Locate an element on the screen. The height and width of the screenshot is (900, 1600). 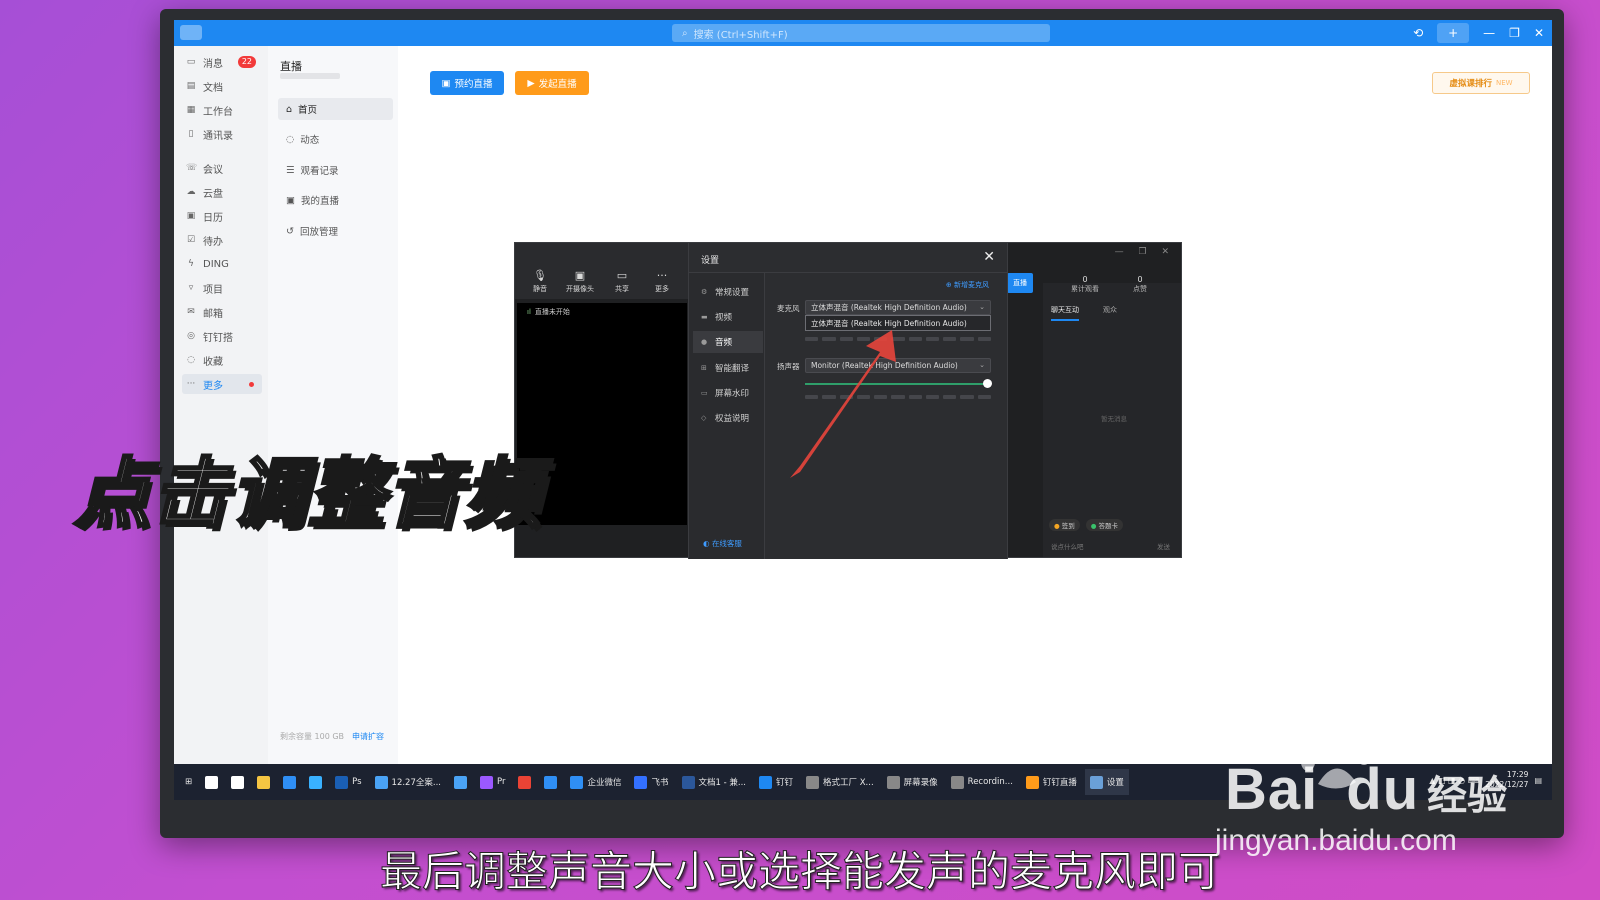
watermark-url: jingyan.baidu.com is located at coordinates (1336, 840).